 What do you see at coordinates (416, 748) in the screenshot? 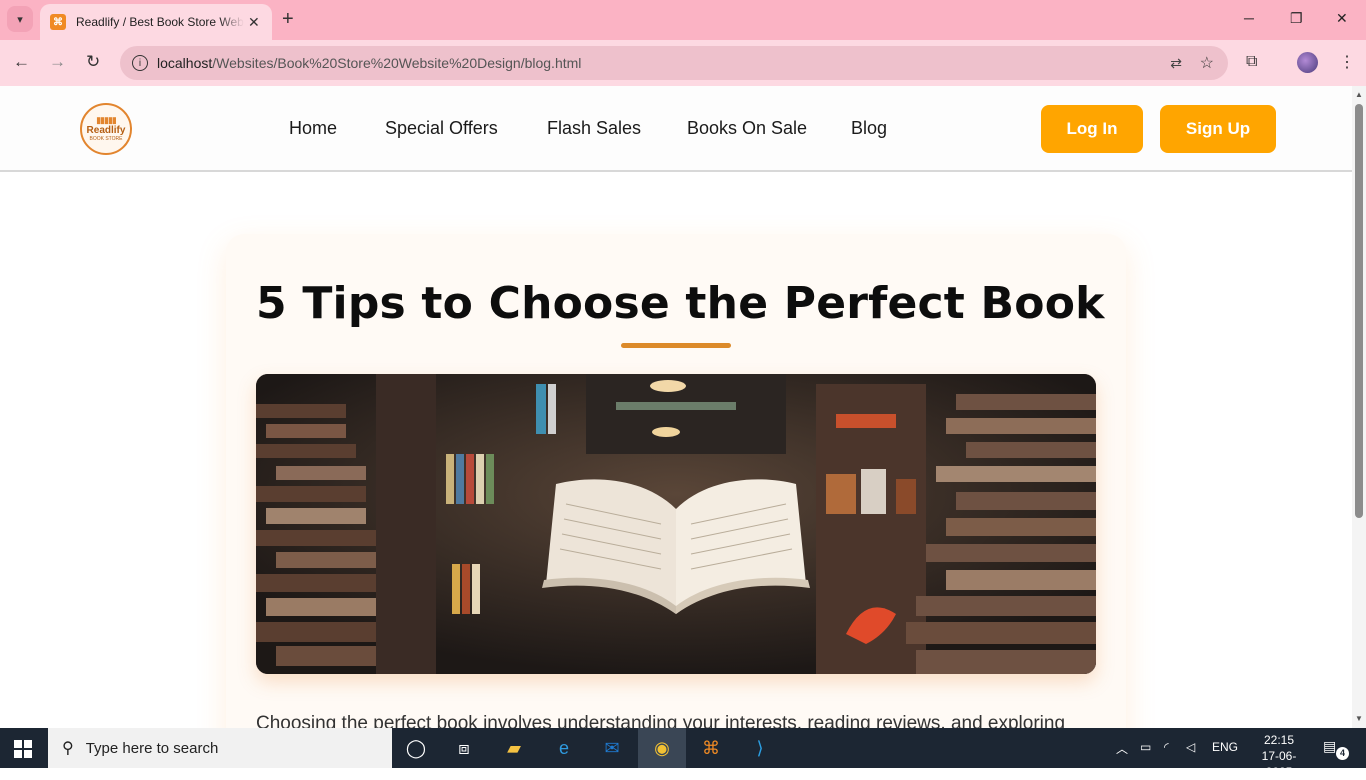
I see `cortana-icon: ◯` at bounding box center [416, 748].